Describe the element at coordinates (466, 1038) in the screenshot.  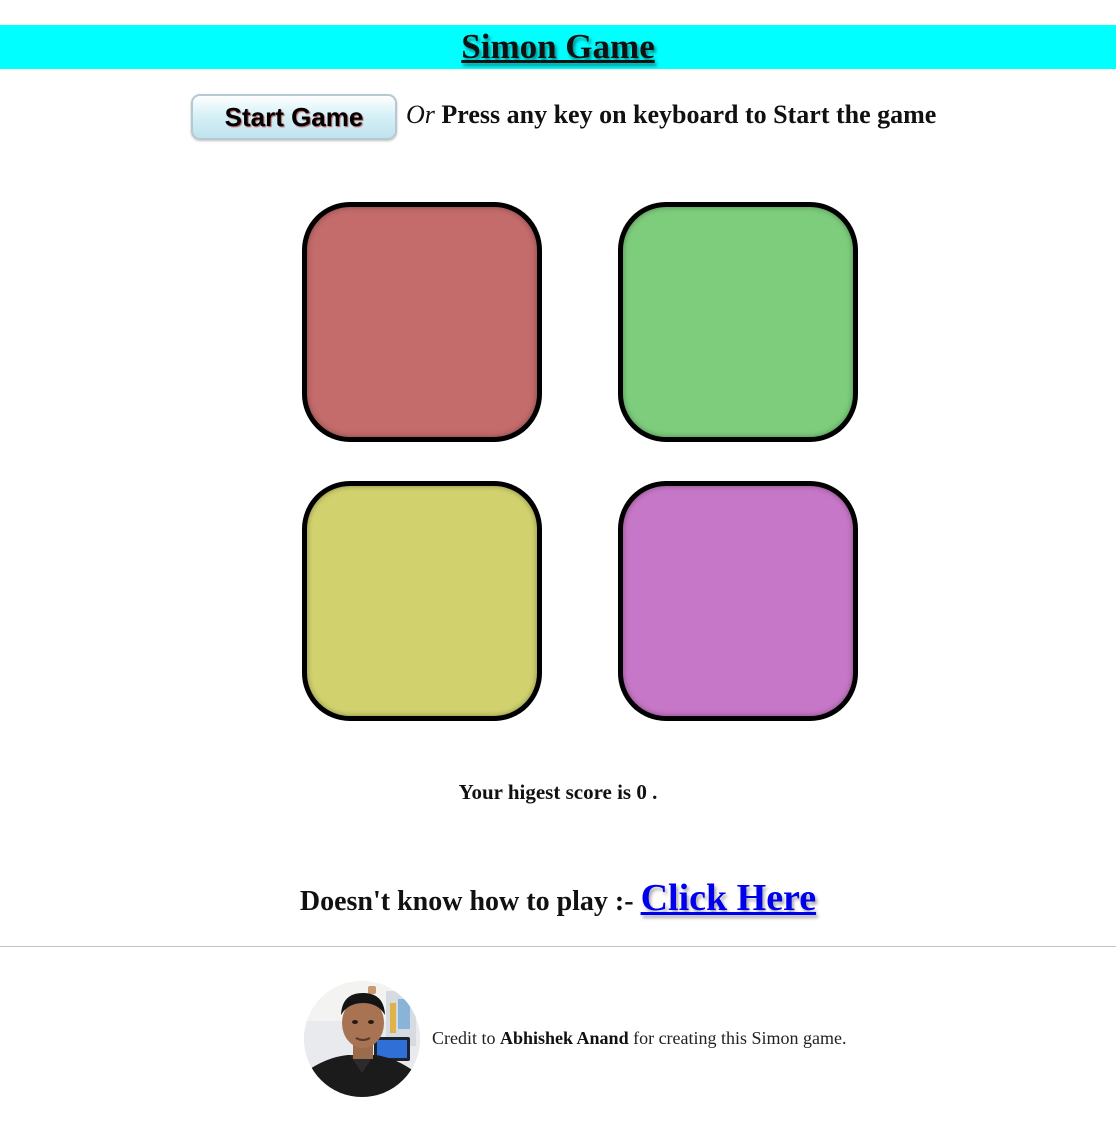
I see `credit-prefix: Credit to` at that location.